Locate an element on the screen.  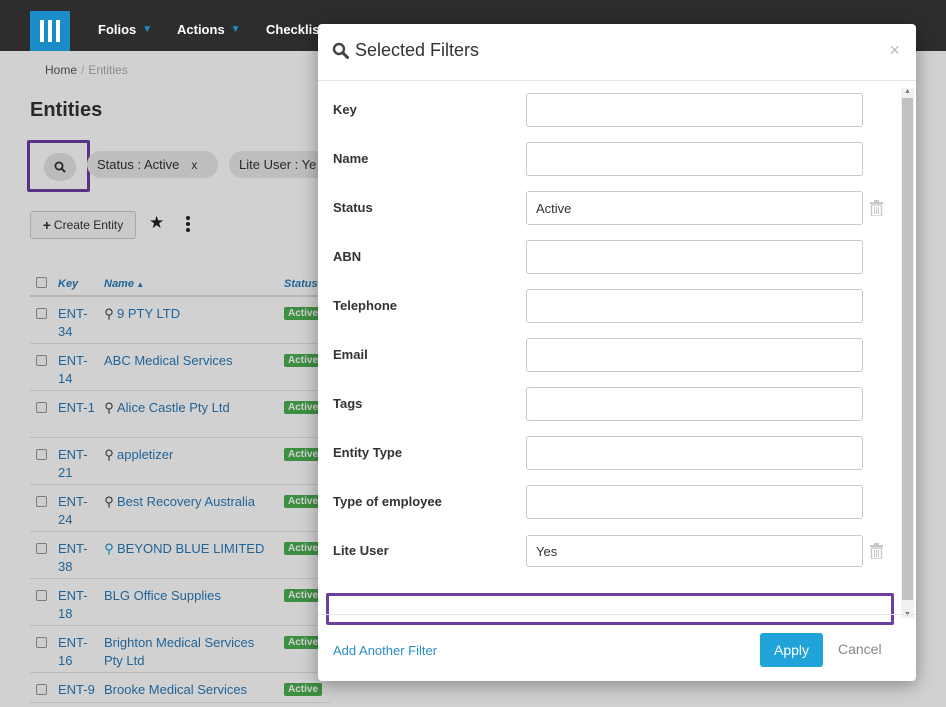
nav-checklist: Checklist is located at coordinates (295, 29).